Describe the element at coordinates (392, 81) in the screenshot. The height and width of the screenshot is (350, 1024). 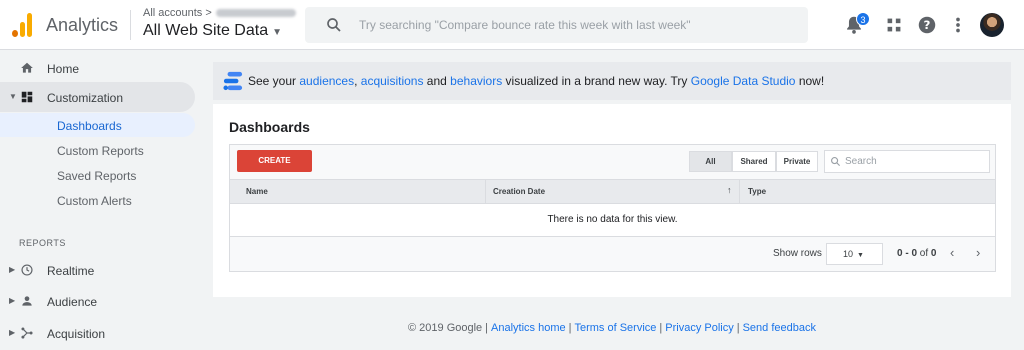
I see `acquisitions-link: acquisitions` at that location.